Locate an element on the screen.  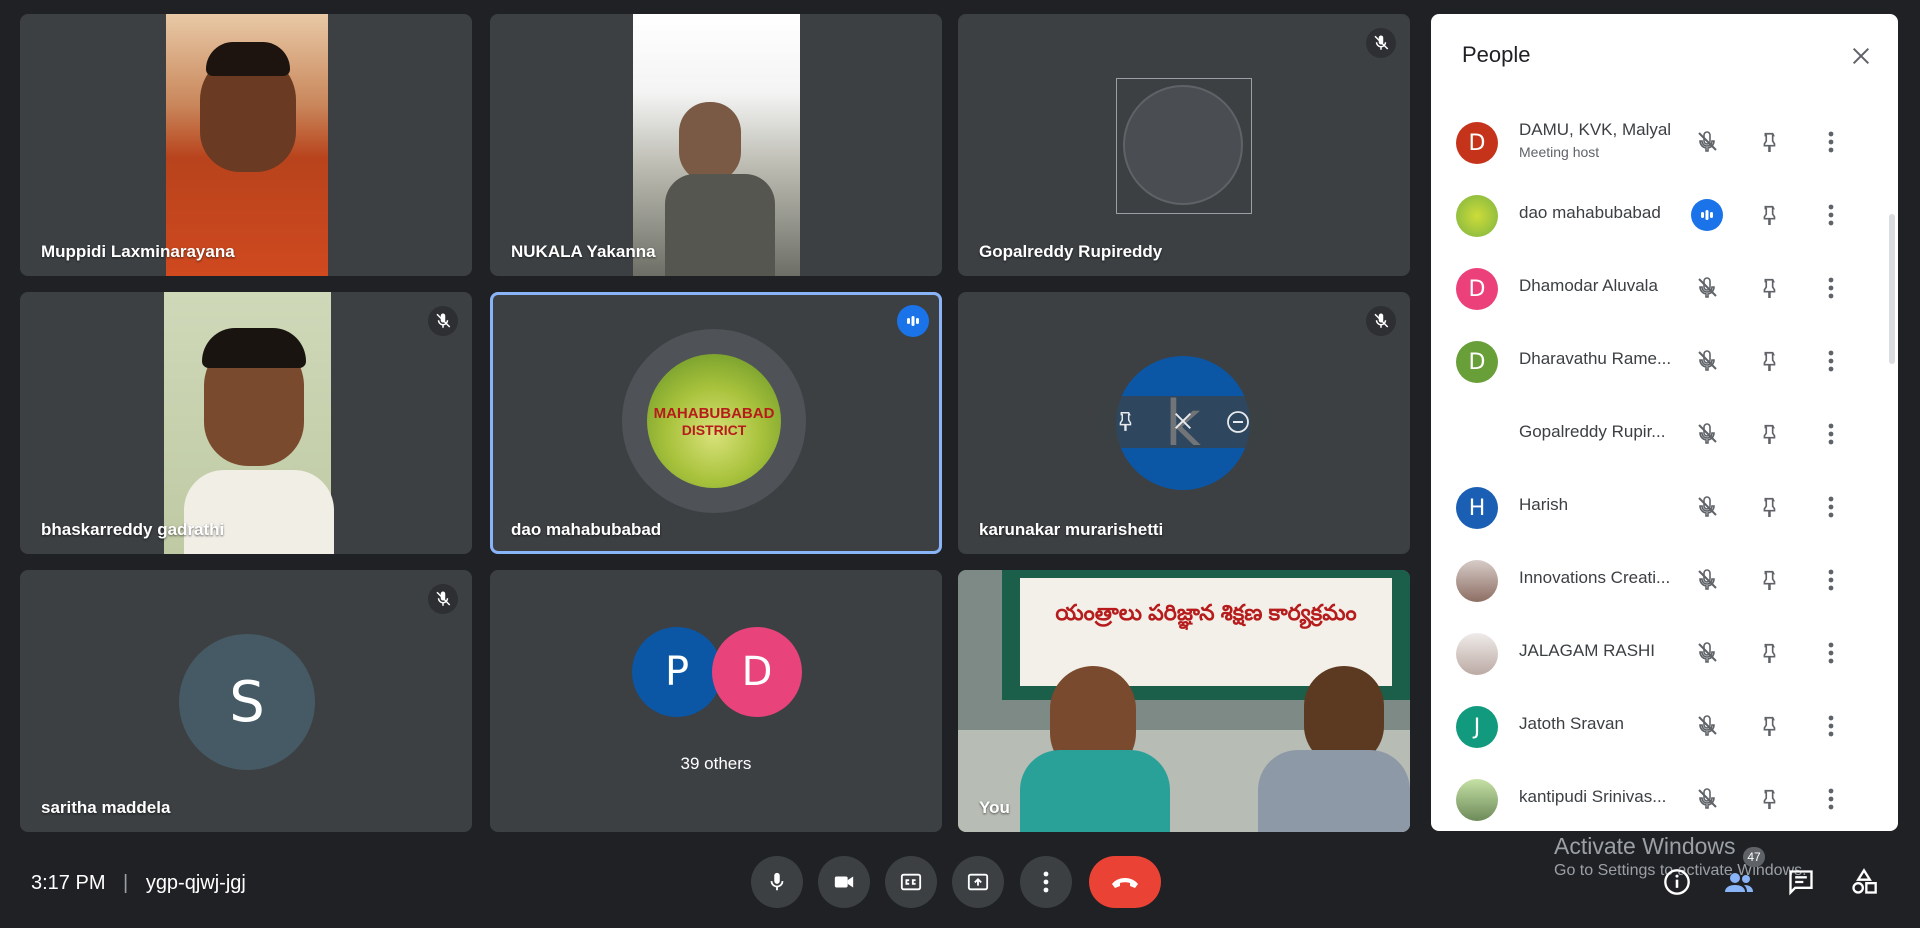
participant-tile: Gopalreddy Rupireddy is located at coordinates (1184, 145).